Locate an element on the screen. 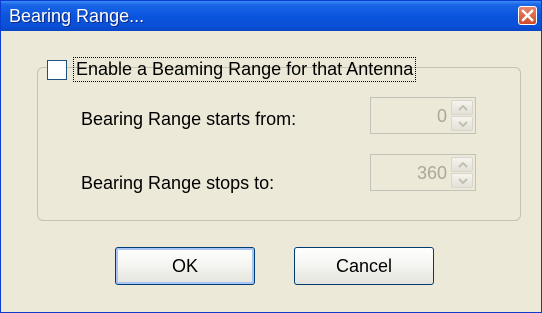 This screenshot has height=313, width=542. enable-range-checkbox is located at coordinates (57, 70).